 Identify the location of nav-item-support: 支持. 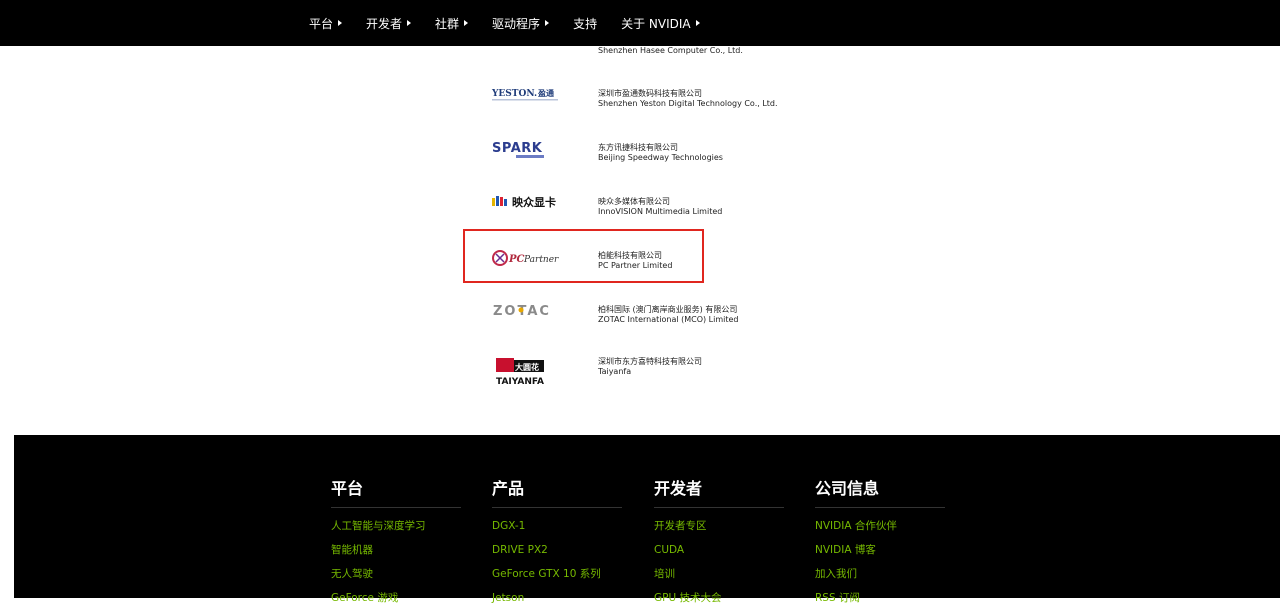
(585, 23).